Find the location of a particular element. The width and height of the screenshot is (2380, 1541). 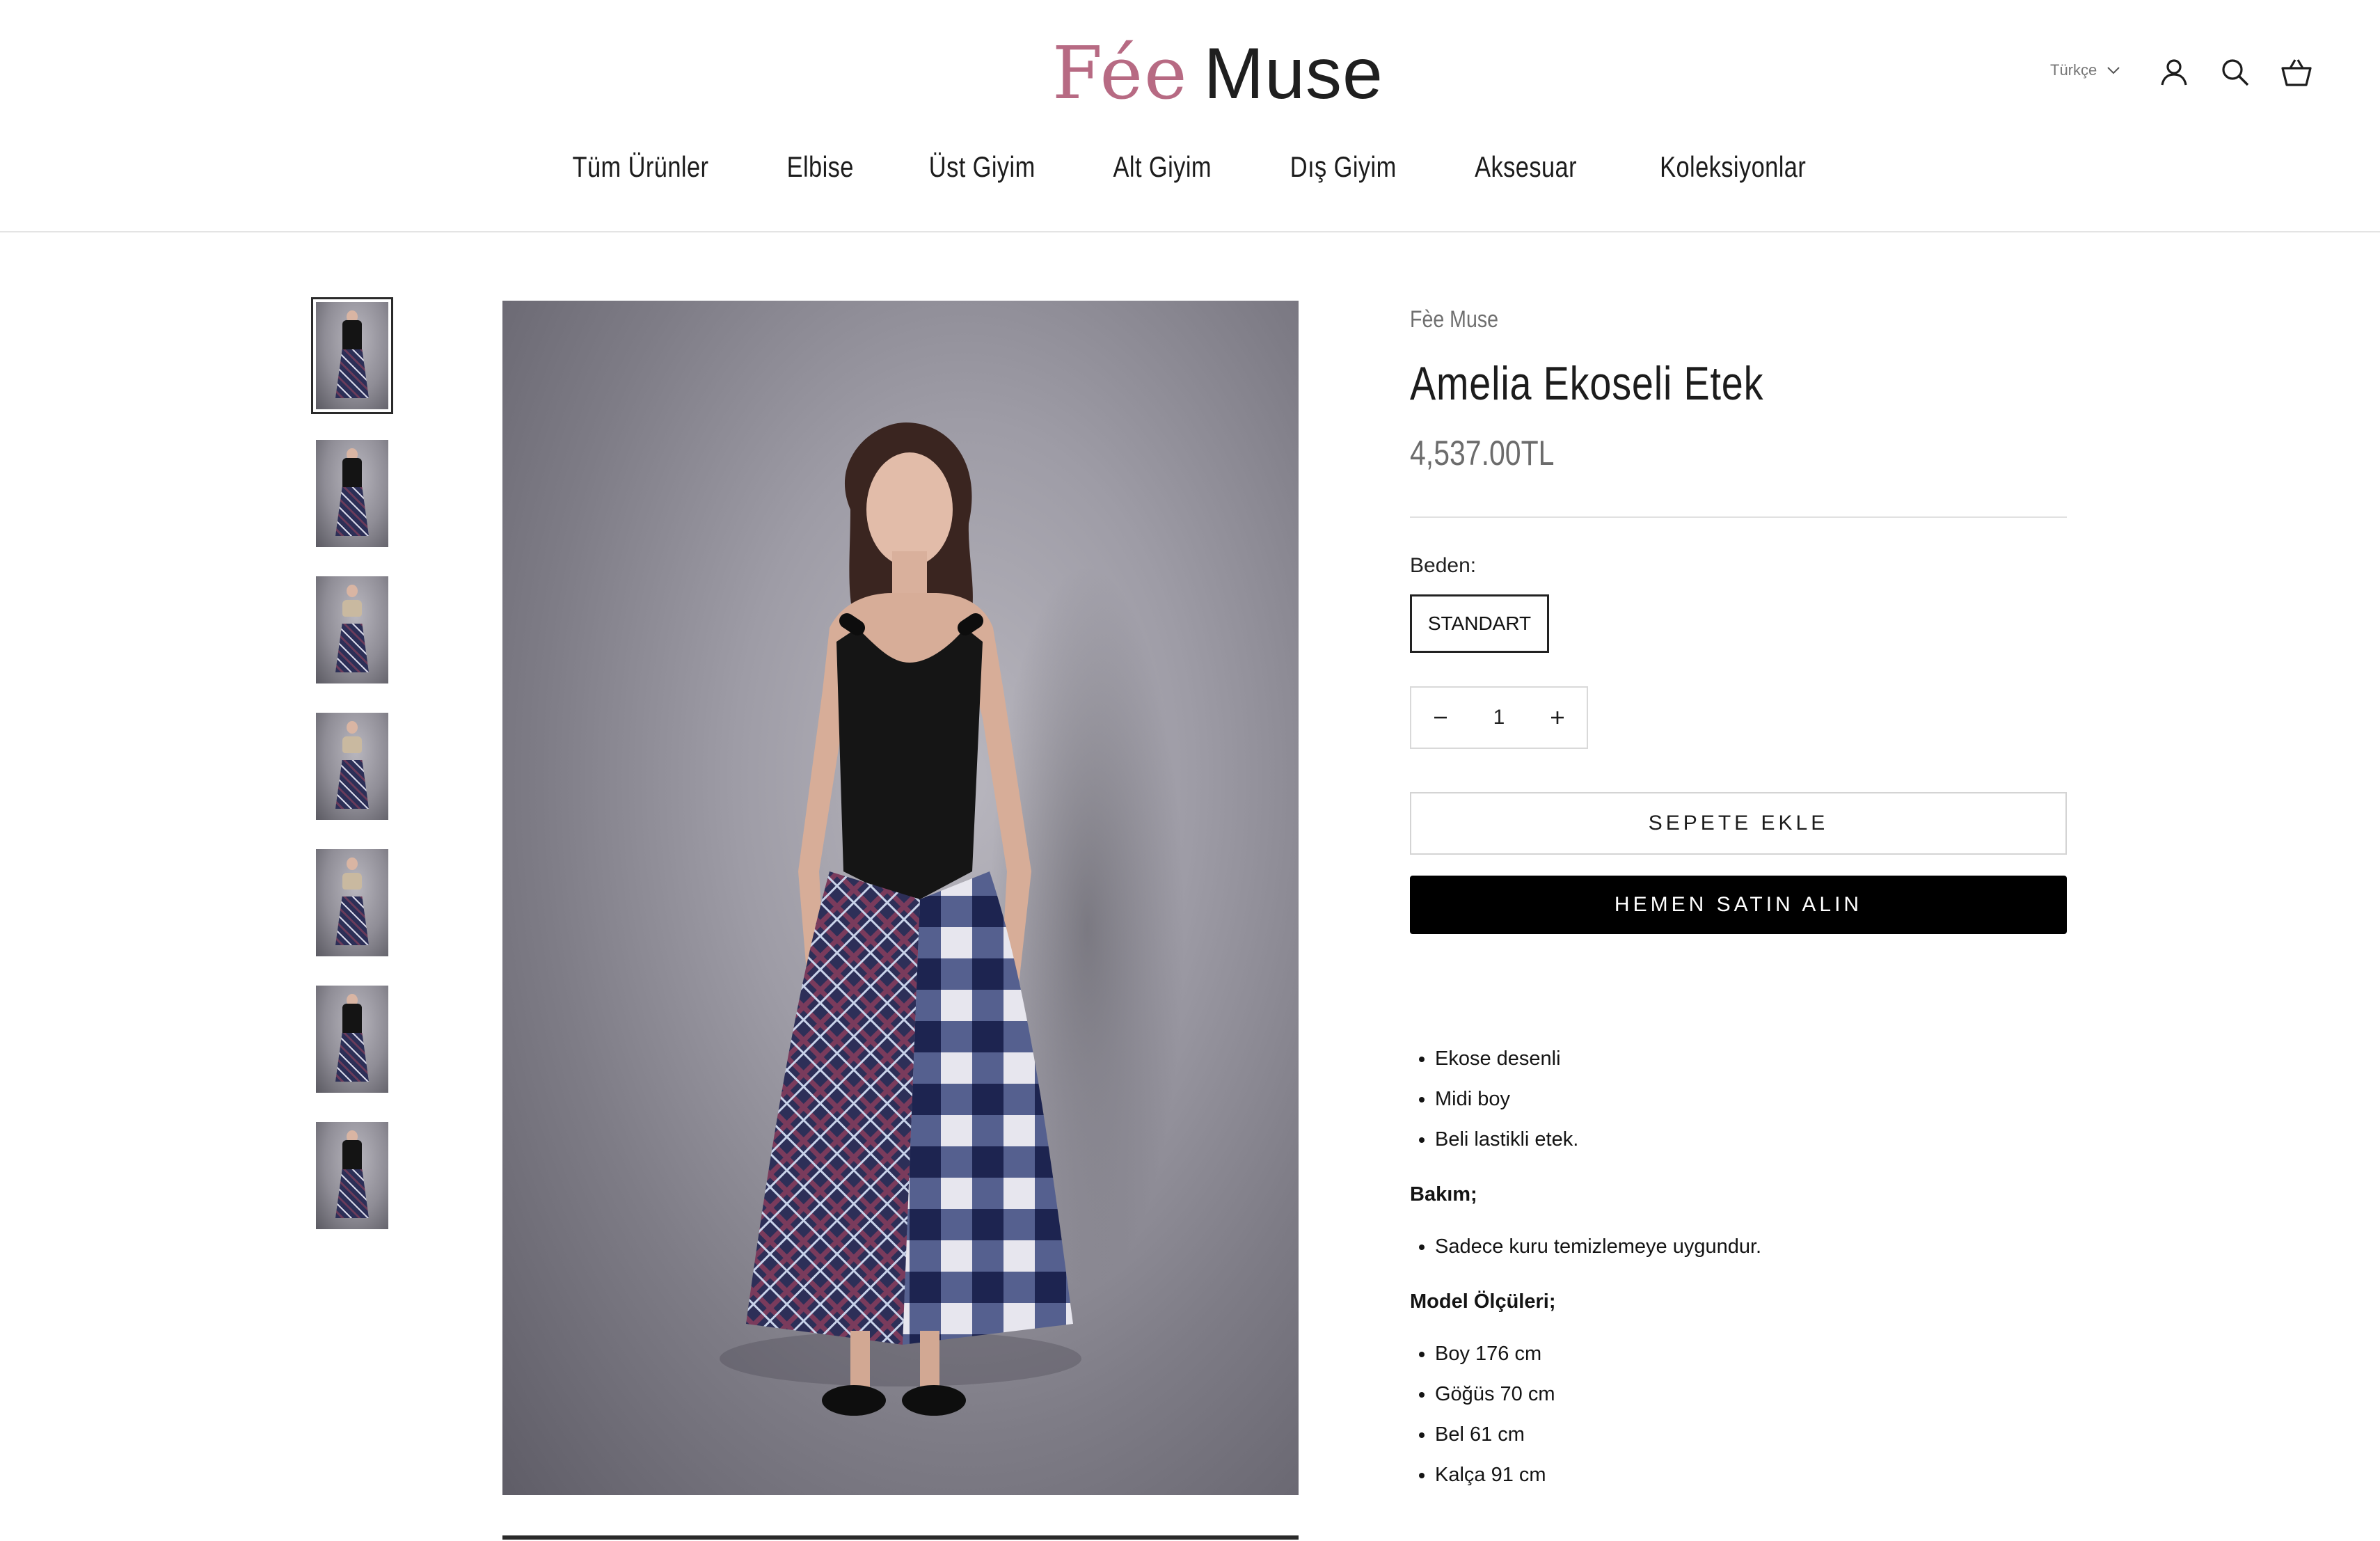

quantity-increase-button is located at coordinates (1557, 718).